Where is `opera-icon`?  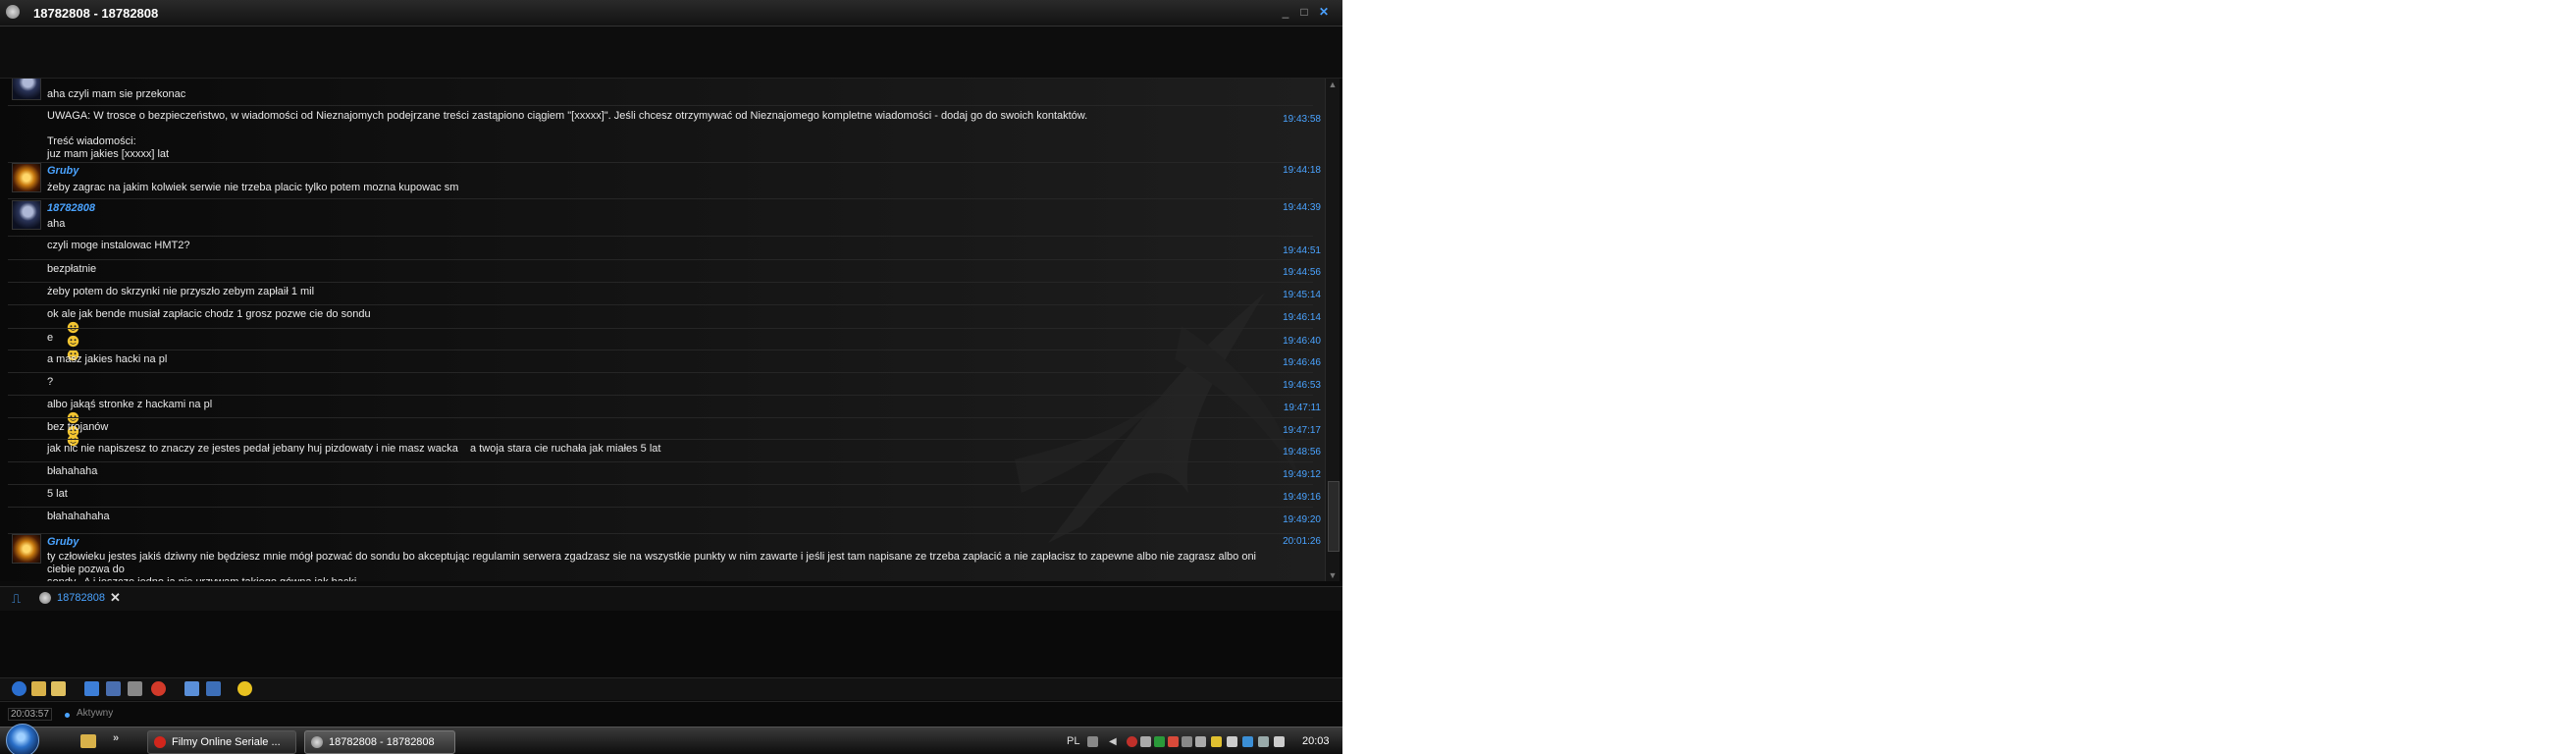
opera-icon is located at coordinates (160, 742).